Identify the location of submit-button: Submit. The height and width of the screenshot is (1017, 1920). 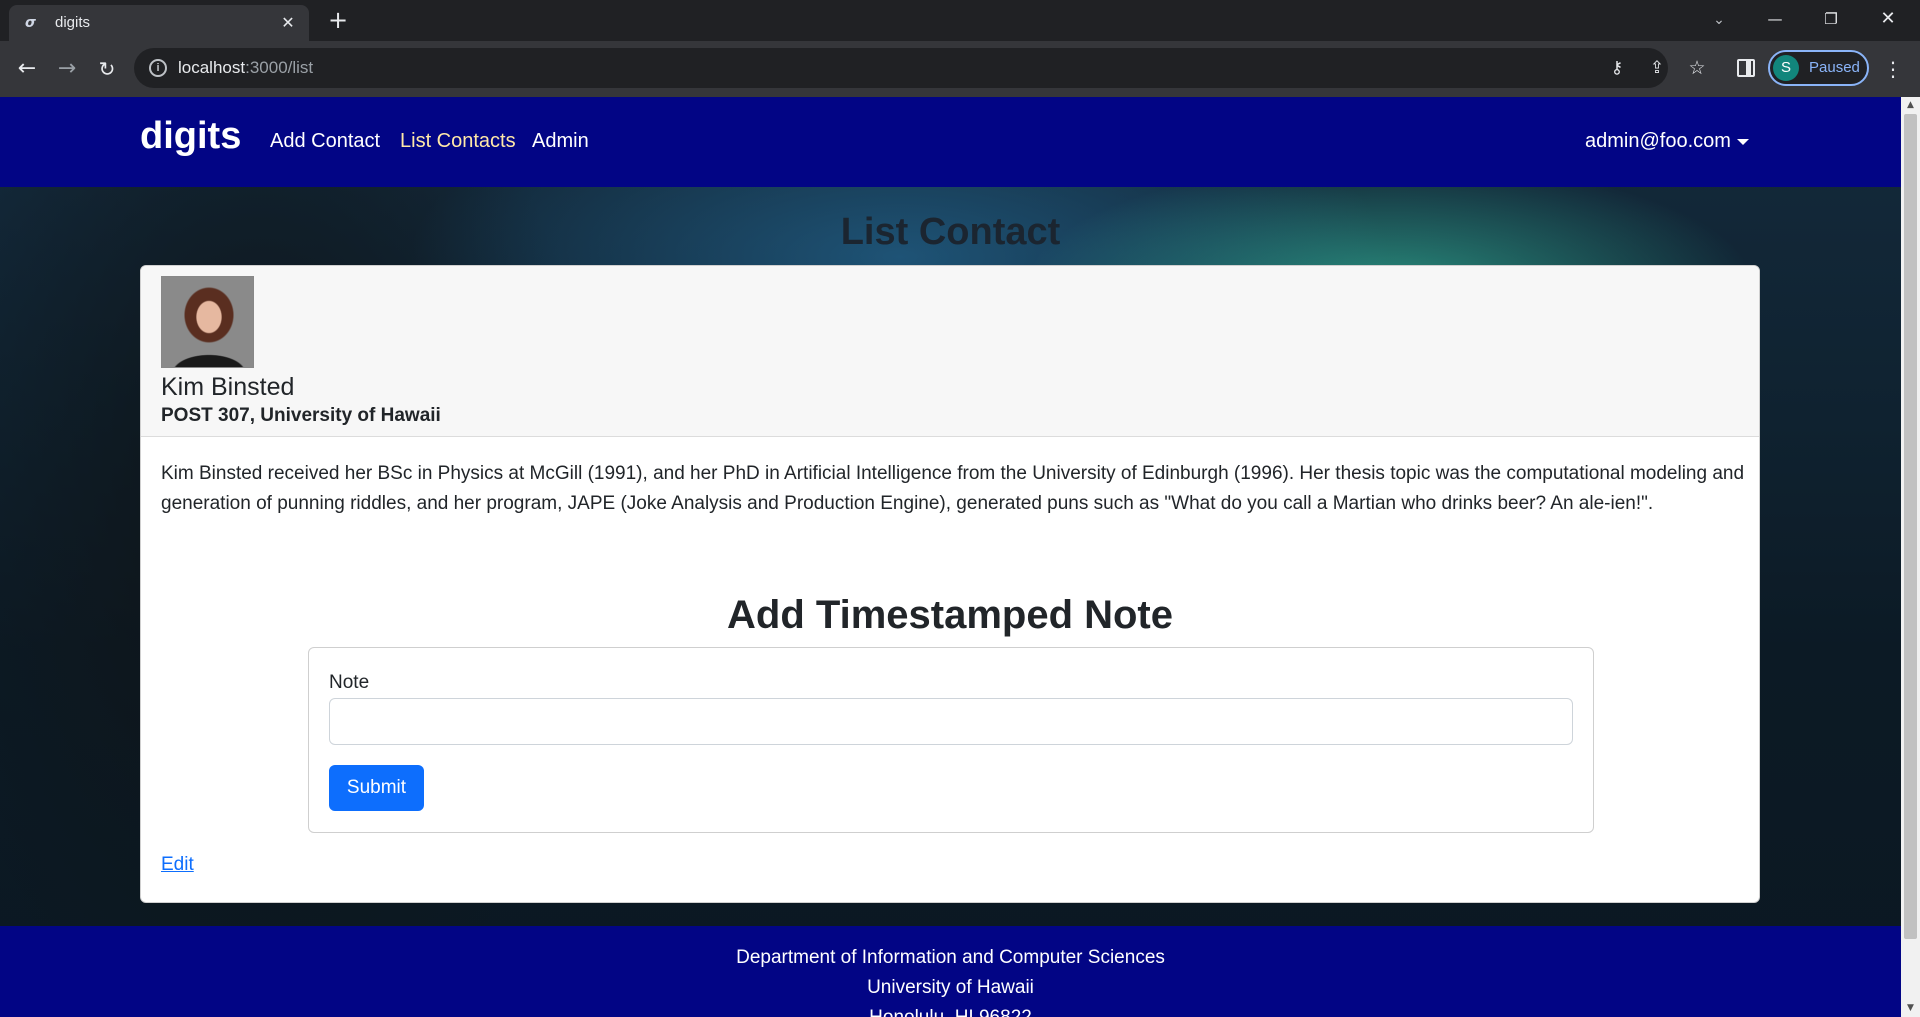
(376, 788).